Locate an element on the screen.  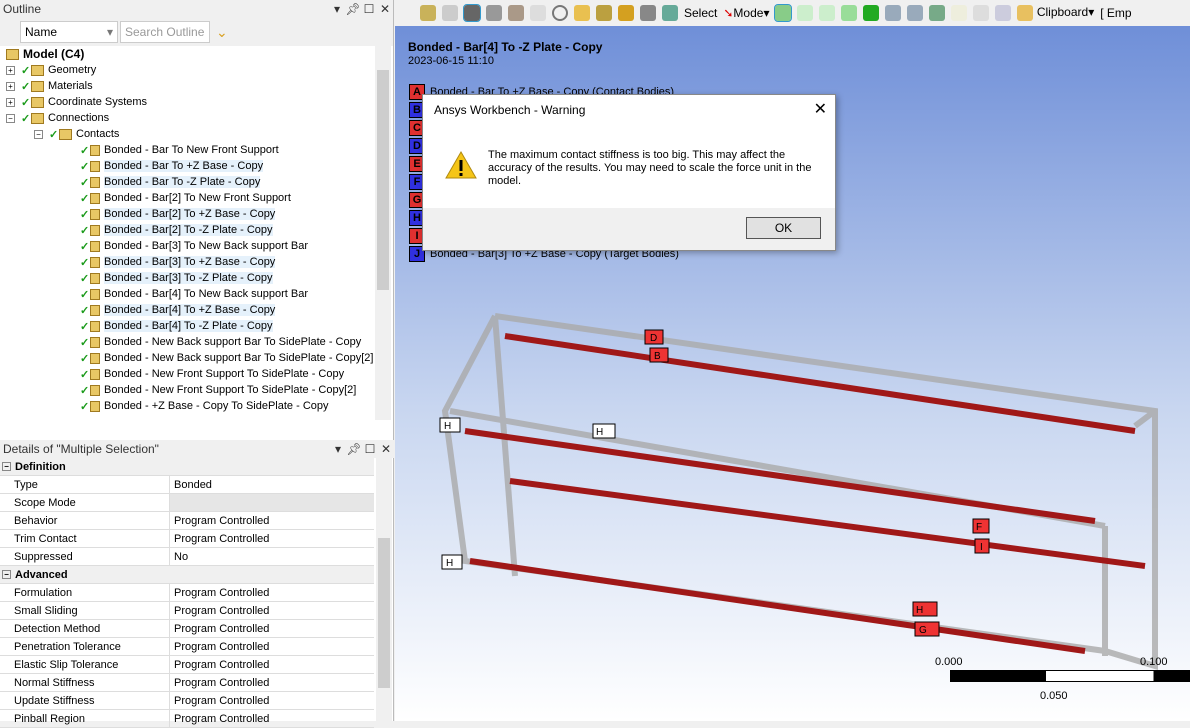
details-row: Elastic Slip Tolerance Program Controlled is located at coordinates (187, 665).